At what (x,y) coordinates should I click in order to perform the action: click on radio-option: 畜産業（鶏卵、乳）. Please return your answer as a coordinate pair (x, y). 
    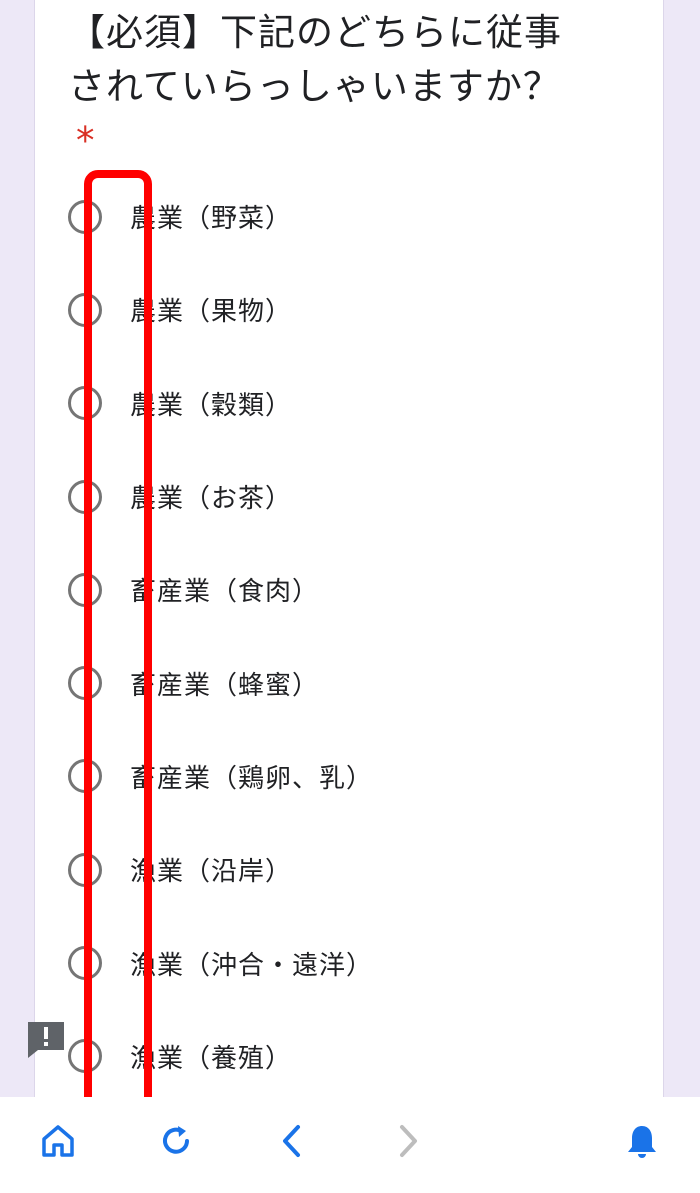
    Looking at the image, I should click on (326, 776).